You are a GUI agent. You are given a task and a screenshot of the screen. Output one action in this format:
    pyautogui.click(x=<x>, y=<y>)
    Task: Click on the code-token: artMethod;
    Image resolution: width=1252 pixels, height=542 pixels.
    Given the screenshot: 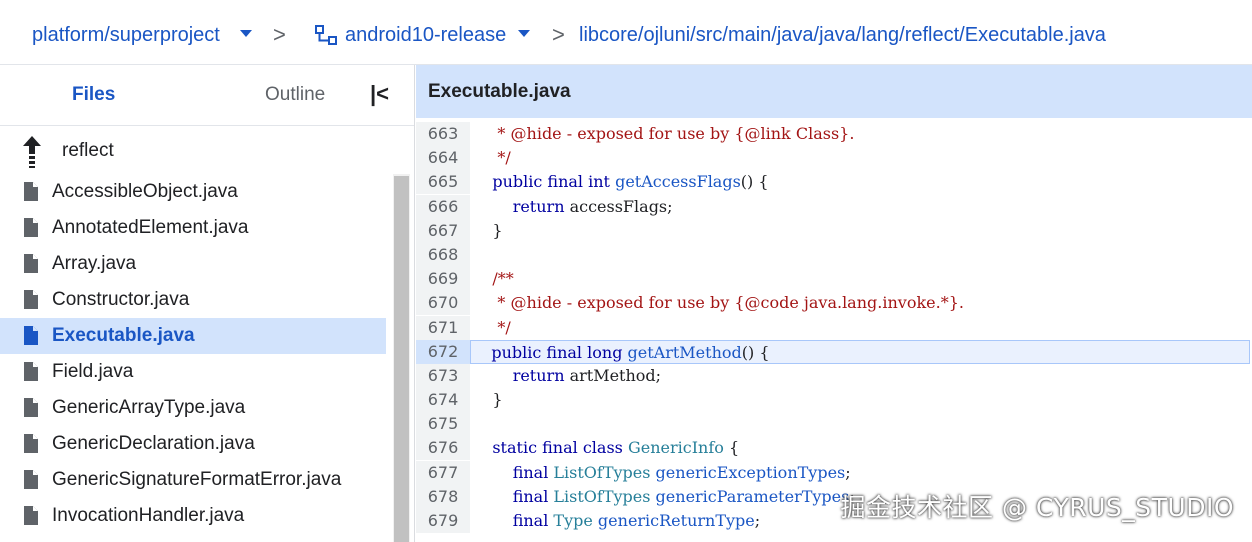 What is the action you would take?
    pyautogui.click(x=615, y=375)
    